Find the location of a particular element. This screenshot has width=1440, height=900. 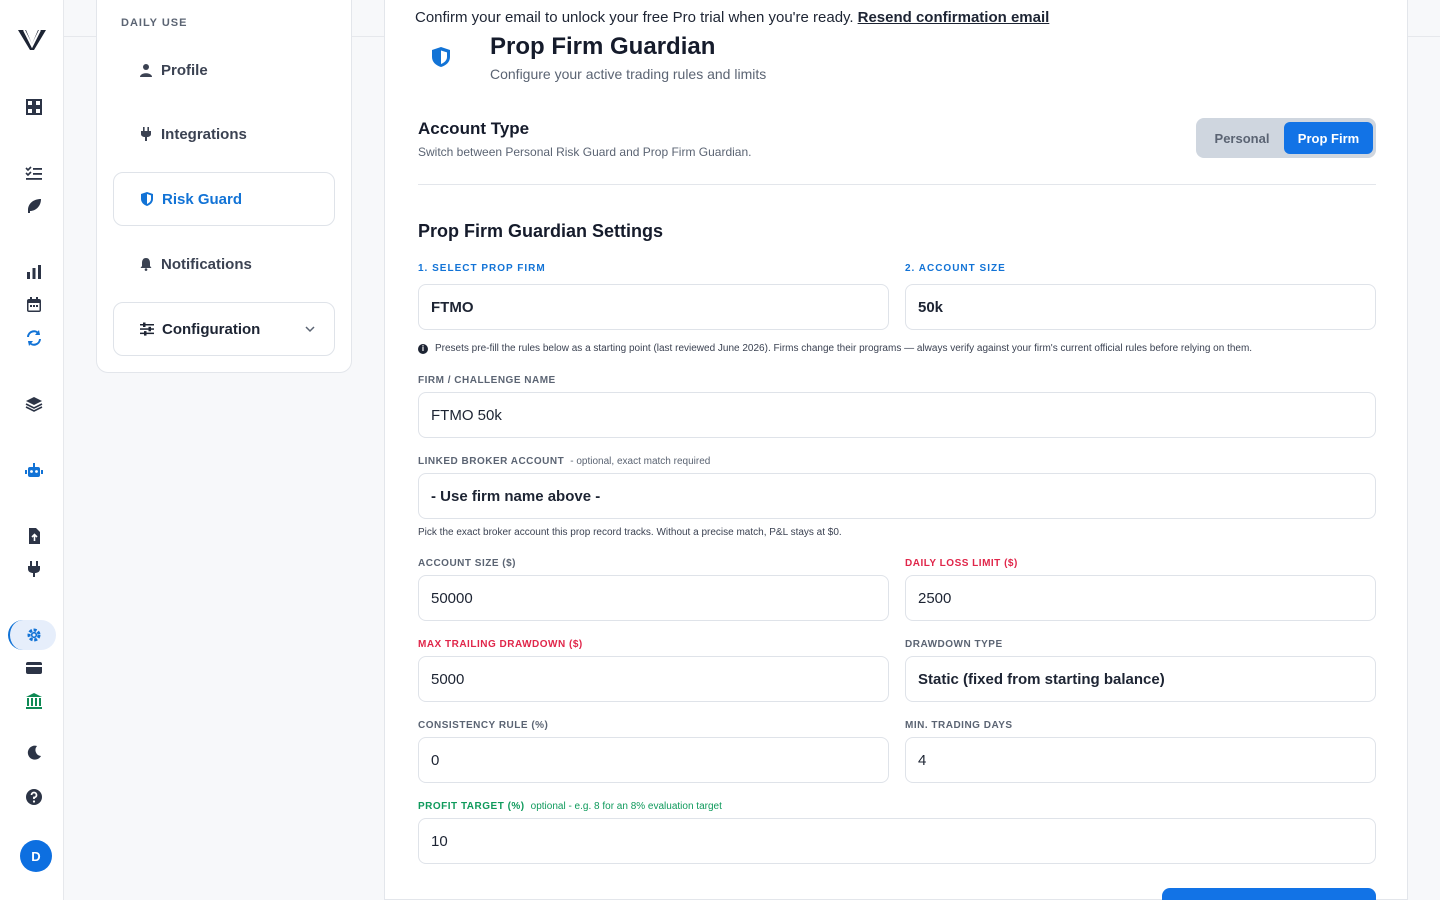

bar-chart-icon is located at coordinates (34, 272).